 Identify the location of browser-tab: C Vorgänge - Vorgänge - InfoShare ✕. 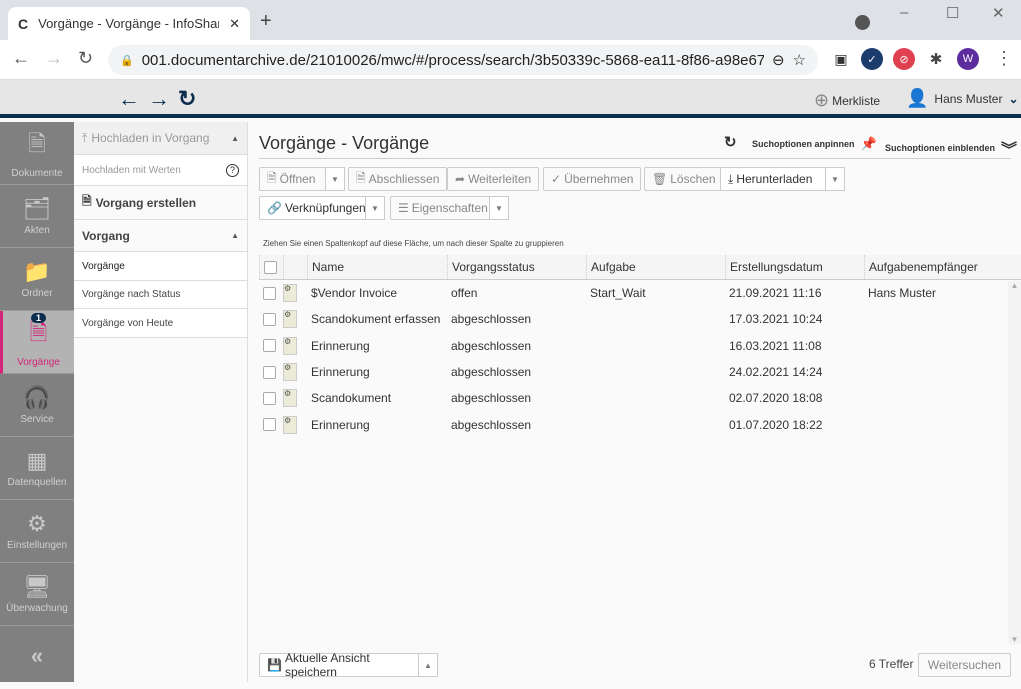
(129, 23).